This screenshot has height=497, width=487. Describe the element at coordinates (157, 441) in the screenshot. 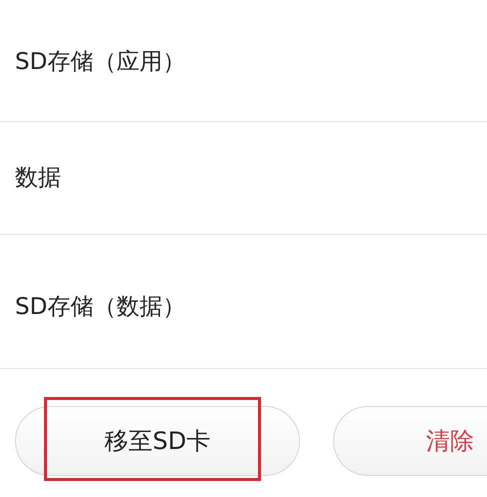

I see `move-to-sd-button: 移至SD卡` at that location.